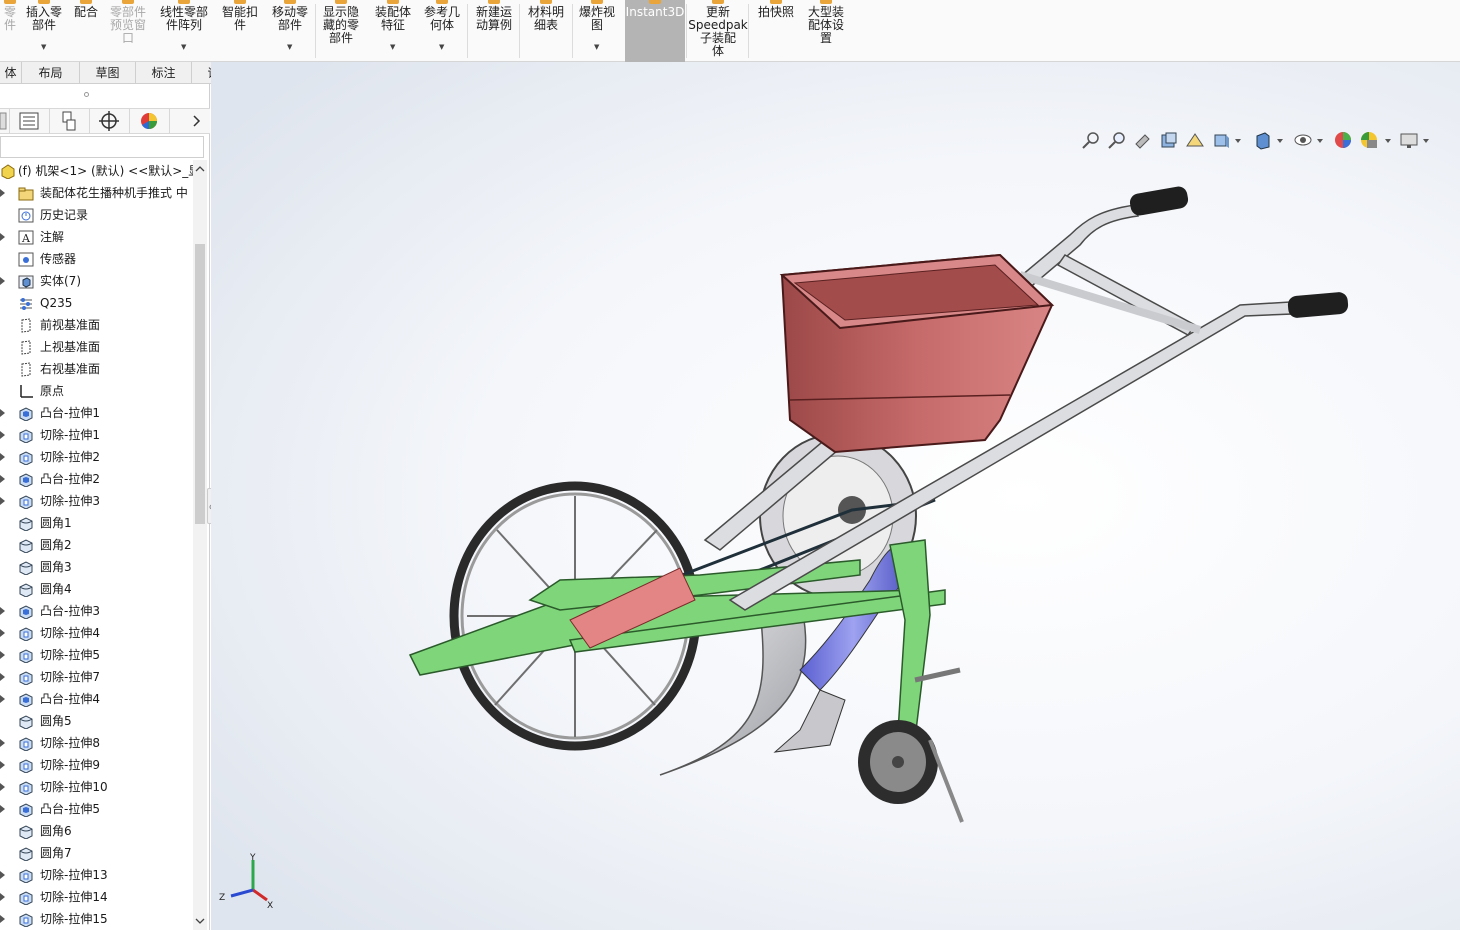 The image size is (1460, 930). I want to click on tree-item: 实体(7), so click(96, 281).